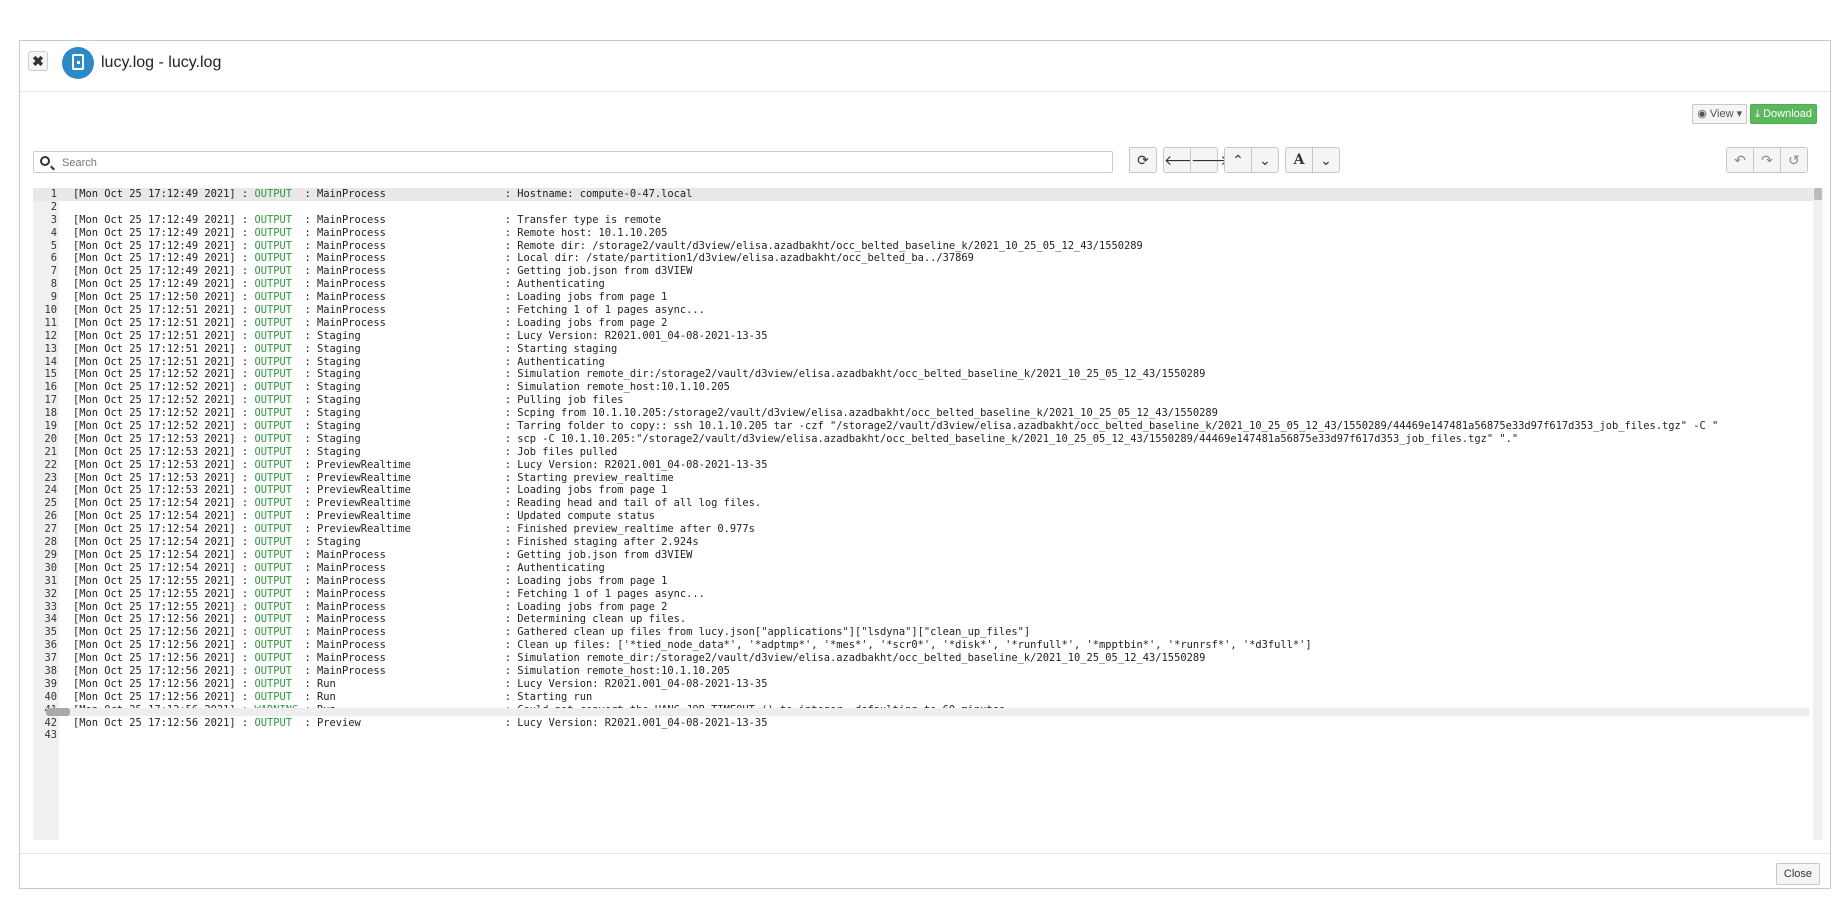 The width and height of the screenshot is (1844, 903). What do you see at coordinates (1767, 160) in the screenshot?
I see `redo-button: ↷` at bounding box center [1767, 160].